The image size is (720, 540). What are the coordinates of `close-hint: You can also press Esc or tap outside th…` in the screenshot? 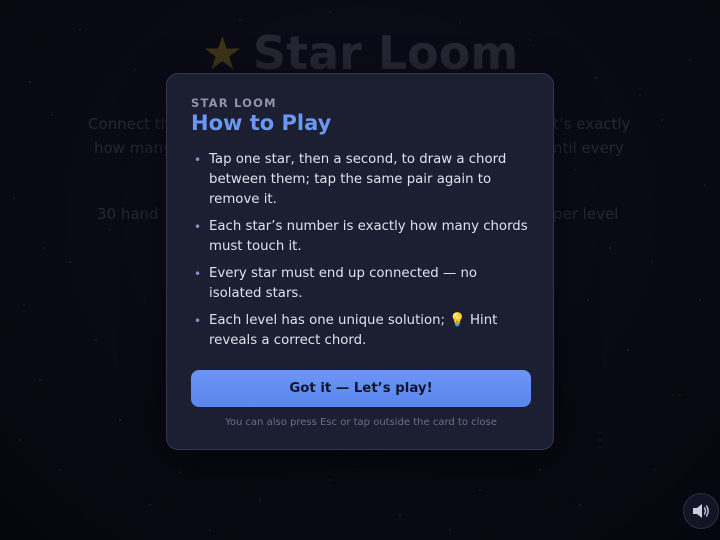 It's located at (361, 422).